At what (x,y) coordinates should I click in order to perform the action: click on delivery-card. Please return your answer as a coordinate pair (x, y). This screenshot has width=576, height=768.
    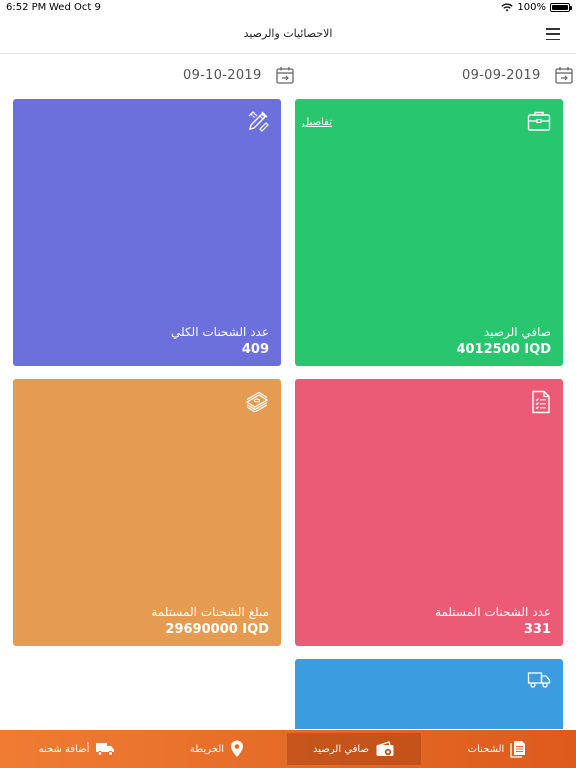
    Looking at the image, I should click on (429, 694).